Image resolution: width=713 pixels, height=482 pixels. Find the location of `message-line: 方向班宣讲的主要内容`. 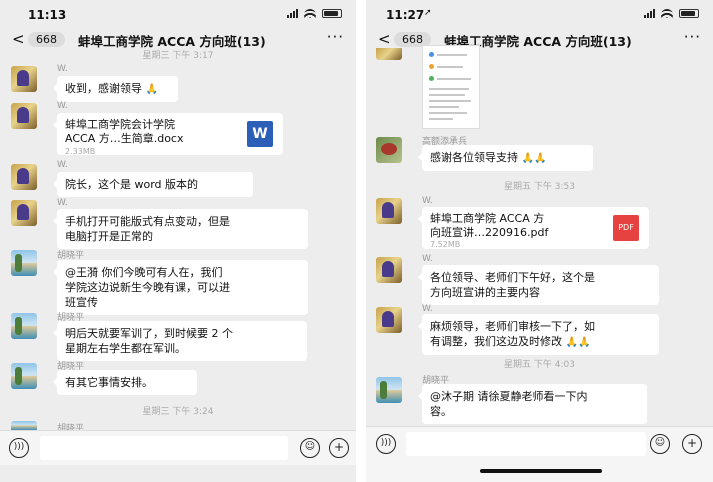

message-line: 方向班宣讲的主要内容 is located at coordinates (485, 292).